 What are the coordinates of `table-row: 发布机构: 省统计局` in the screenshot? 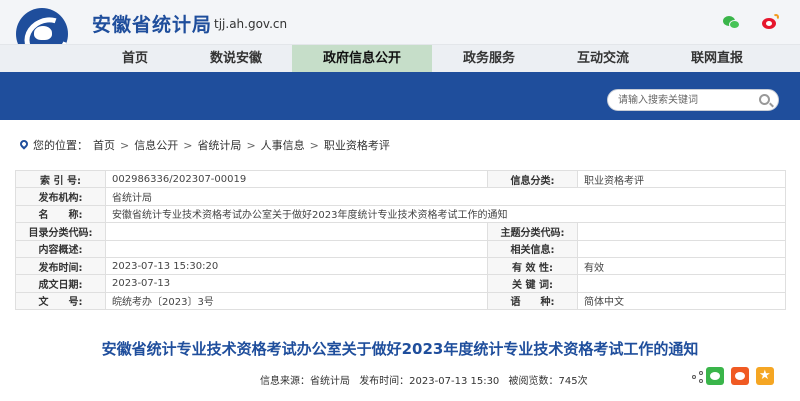 It's located at (400, 196).